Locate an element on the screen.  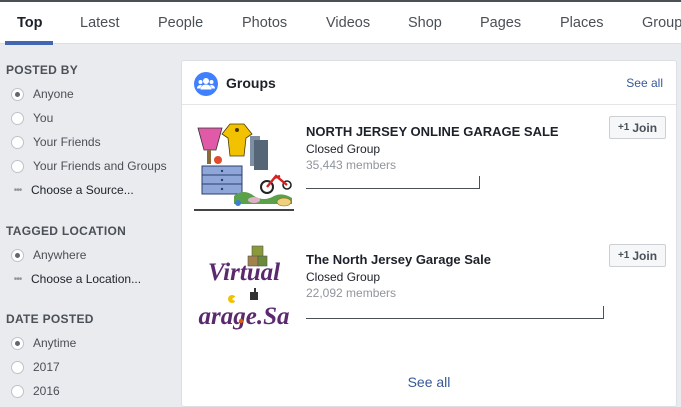
group-member-count: 22,092 members is located at coordinates (351, 293).